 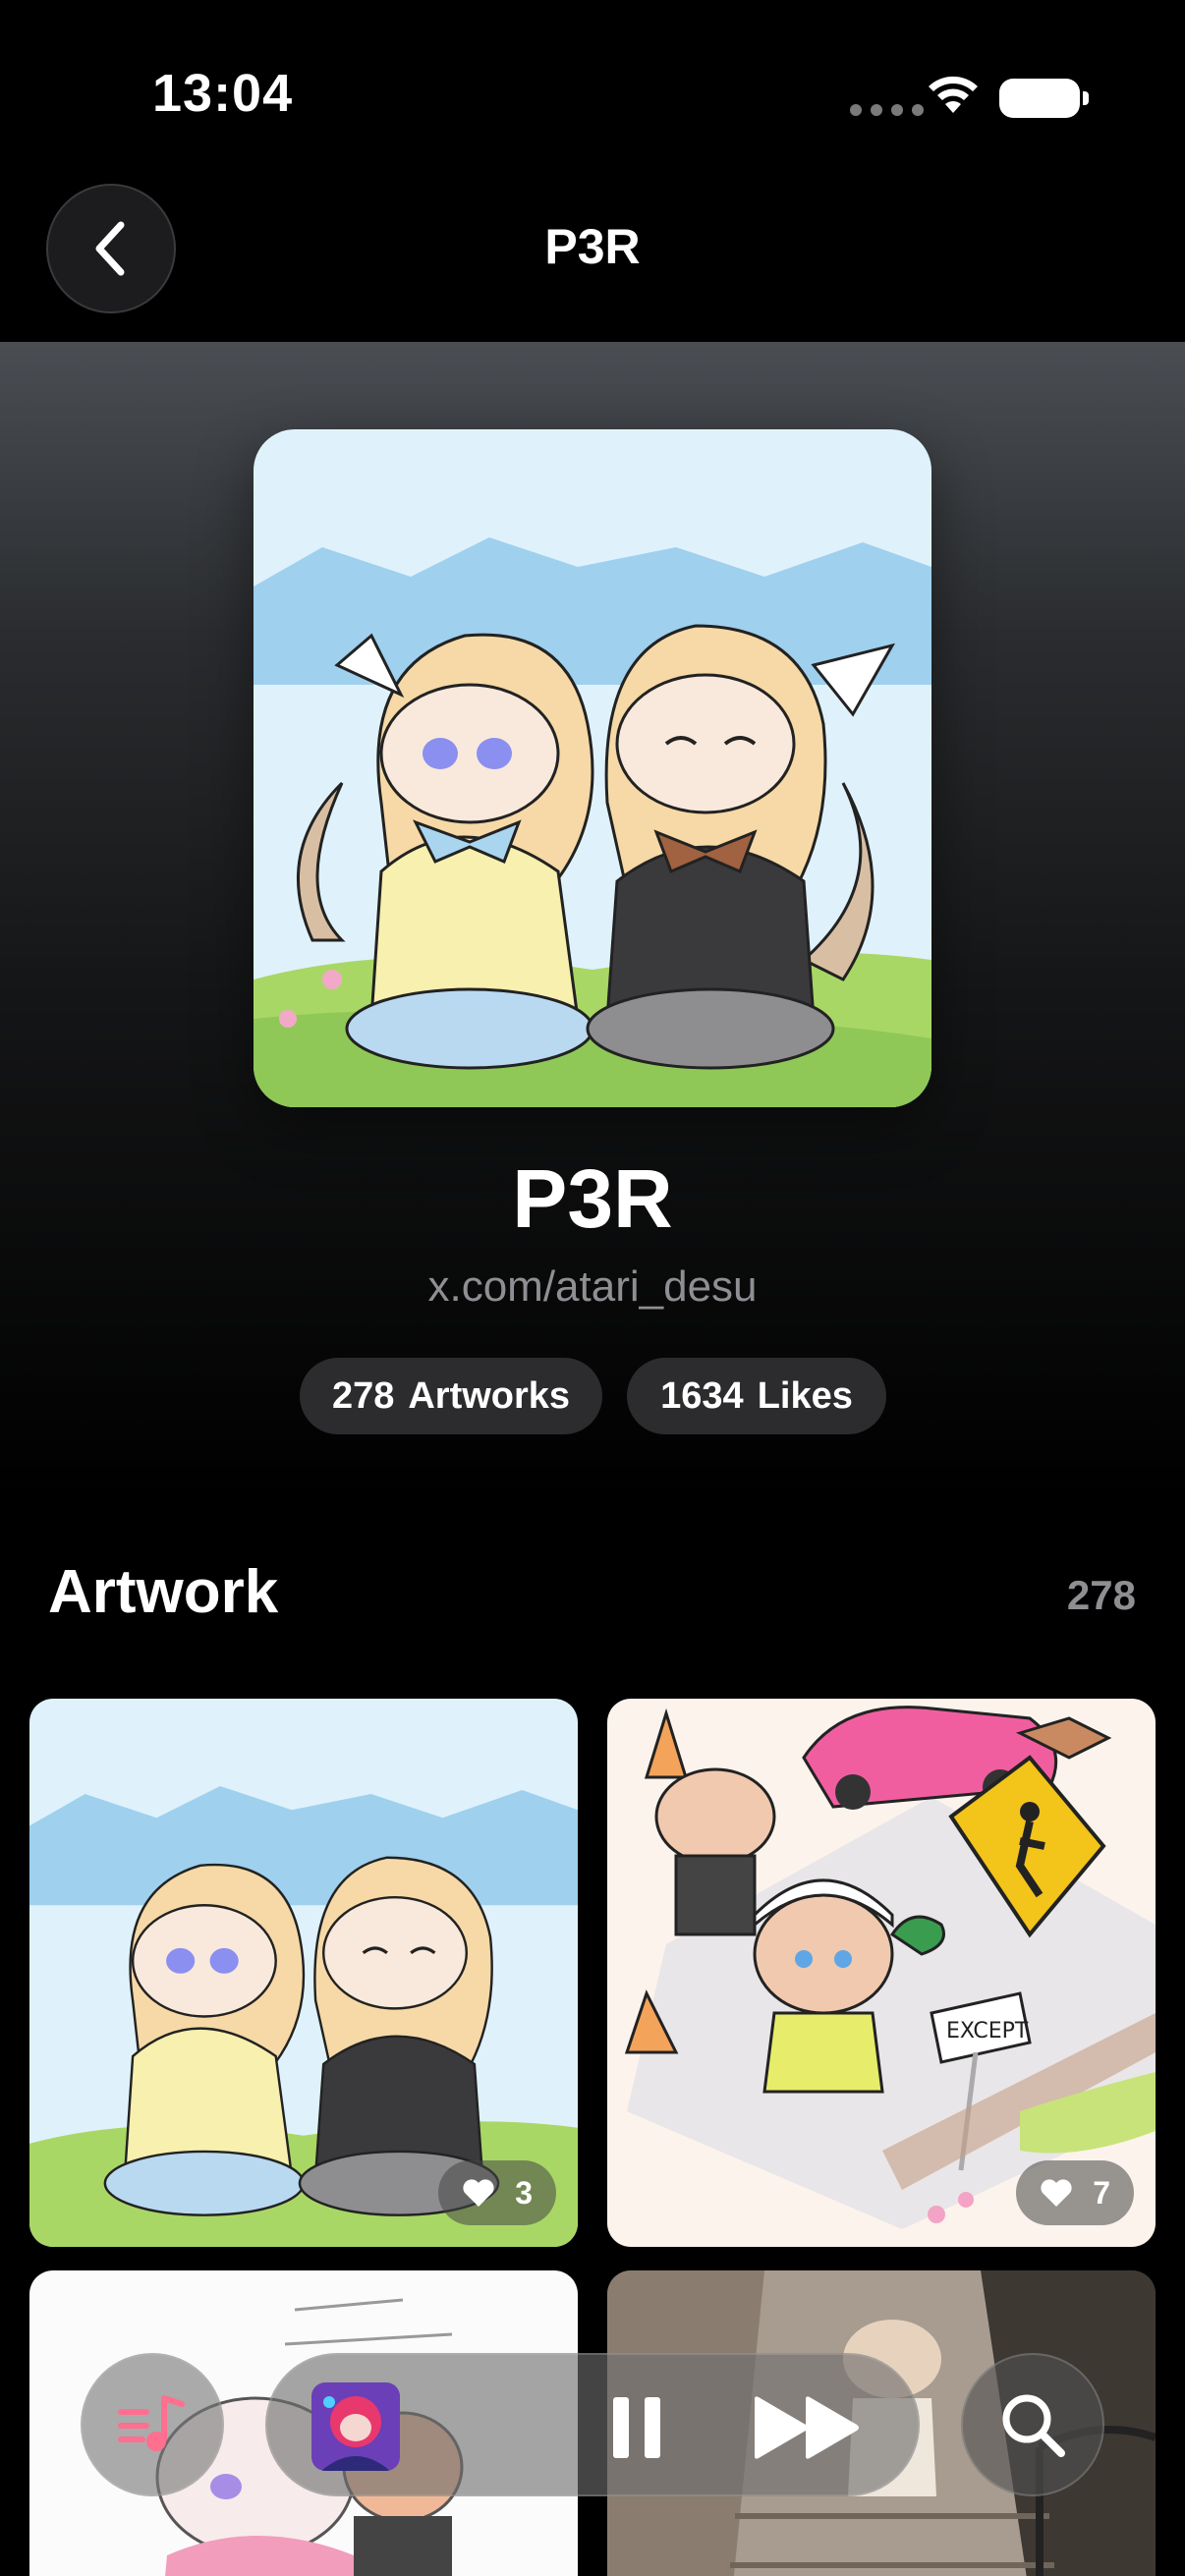 What do you see at coordinates (592, 1198) in the screenshot?
I see `profile-name: P3R` at bounding box center [592, 1198].